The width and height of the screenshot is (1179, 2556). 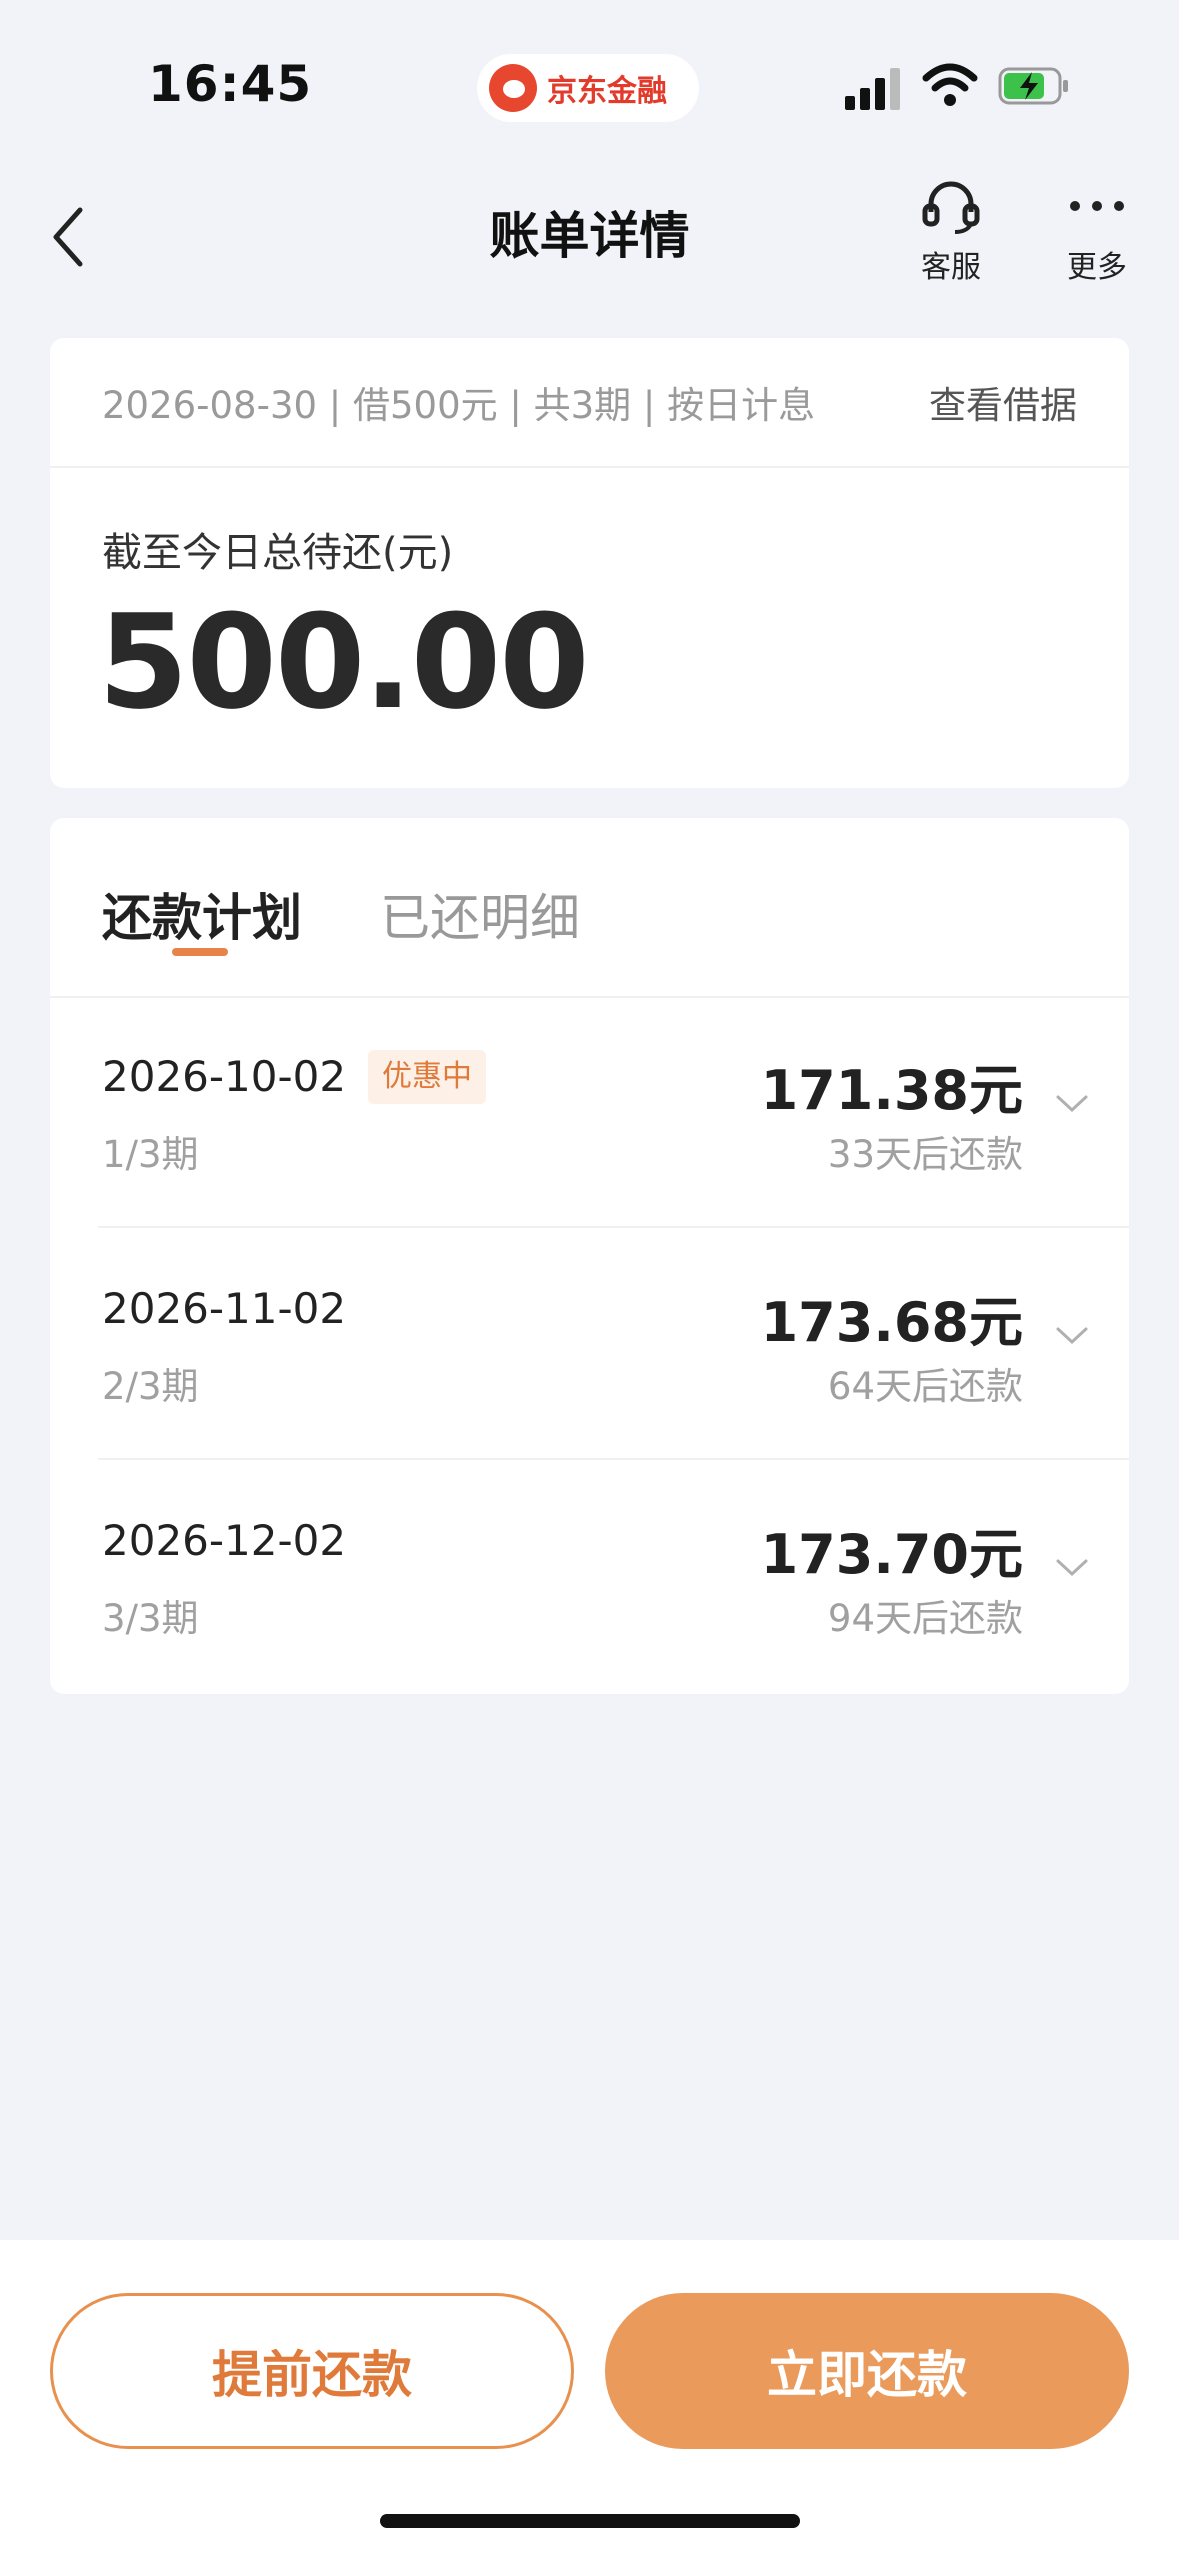 I want to click on installment-due: 94天后还款, so click(x=925, y=1618).